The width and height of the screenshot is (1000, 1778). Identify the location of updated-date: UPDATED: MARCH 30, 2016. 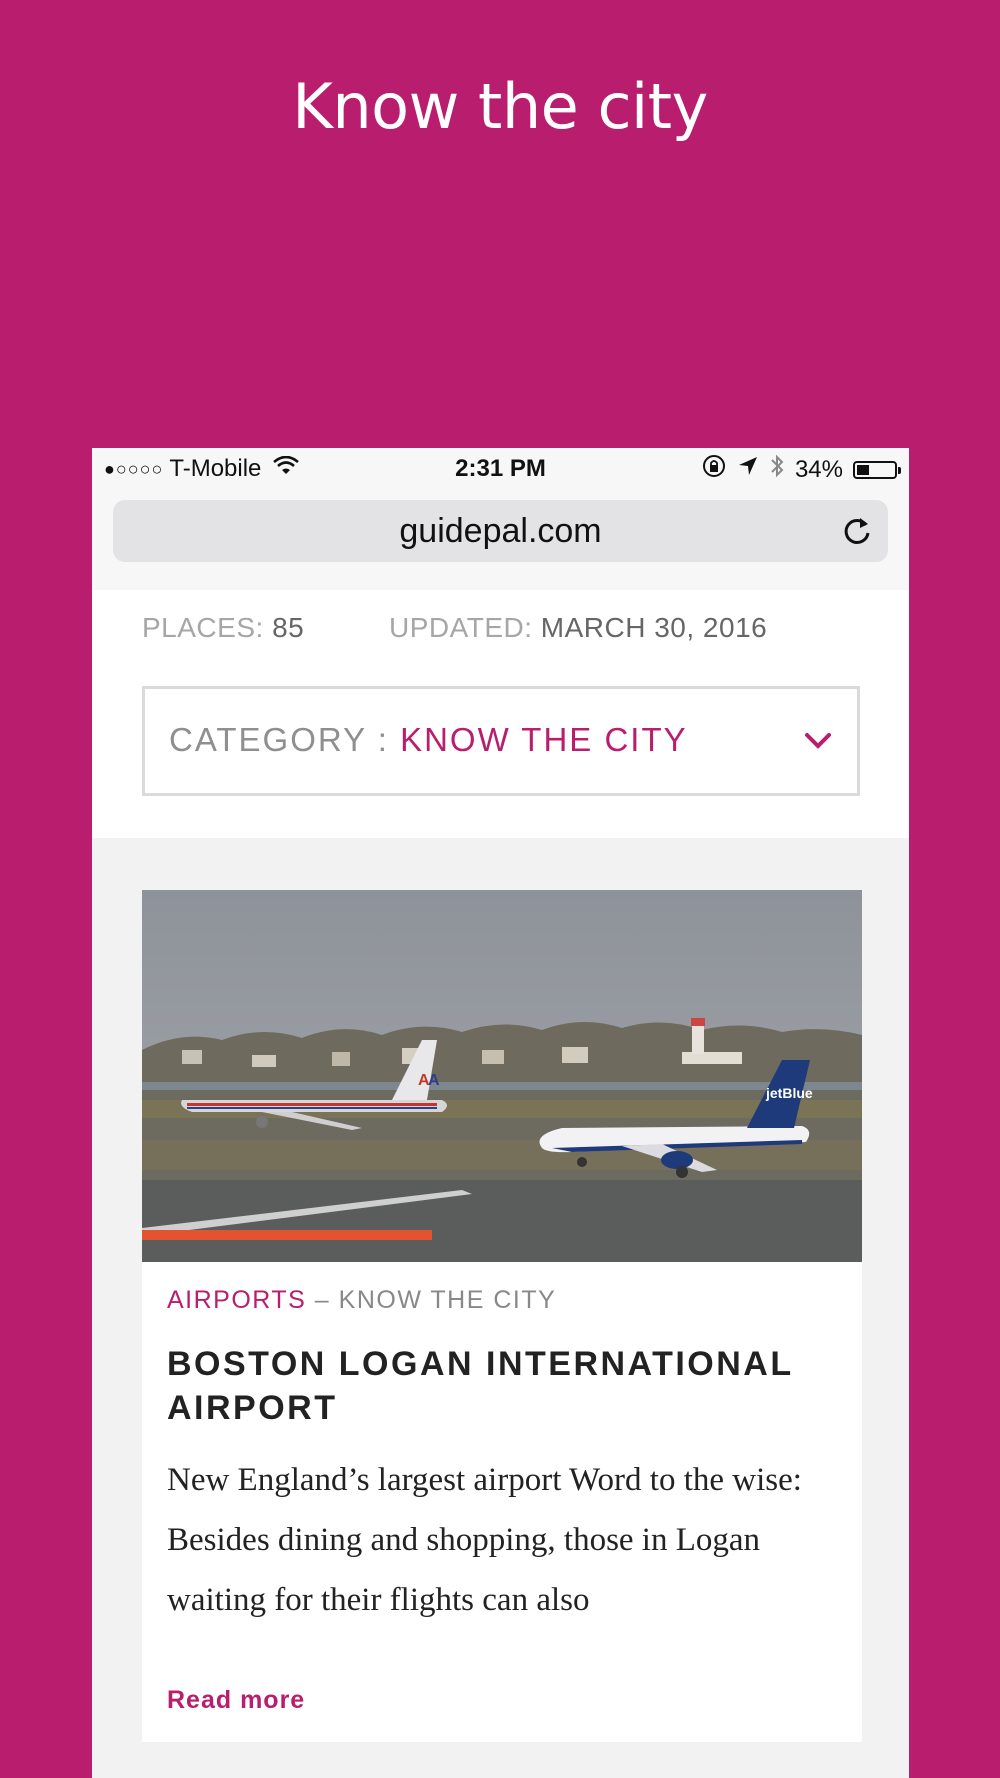
(578, 628).